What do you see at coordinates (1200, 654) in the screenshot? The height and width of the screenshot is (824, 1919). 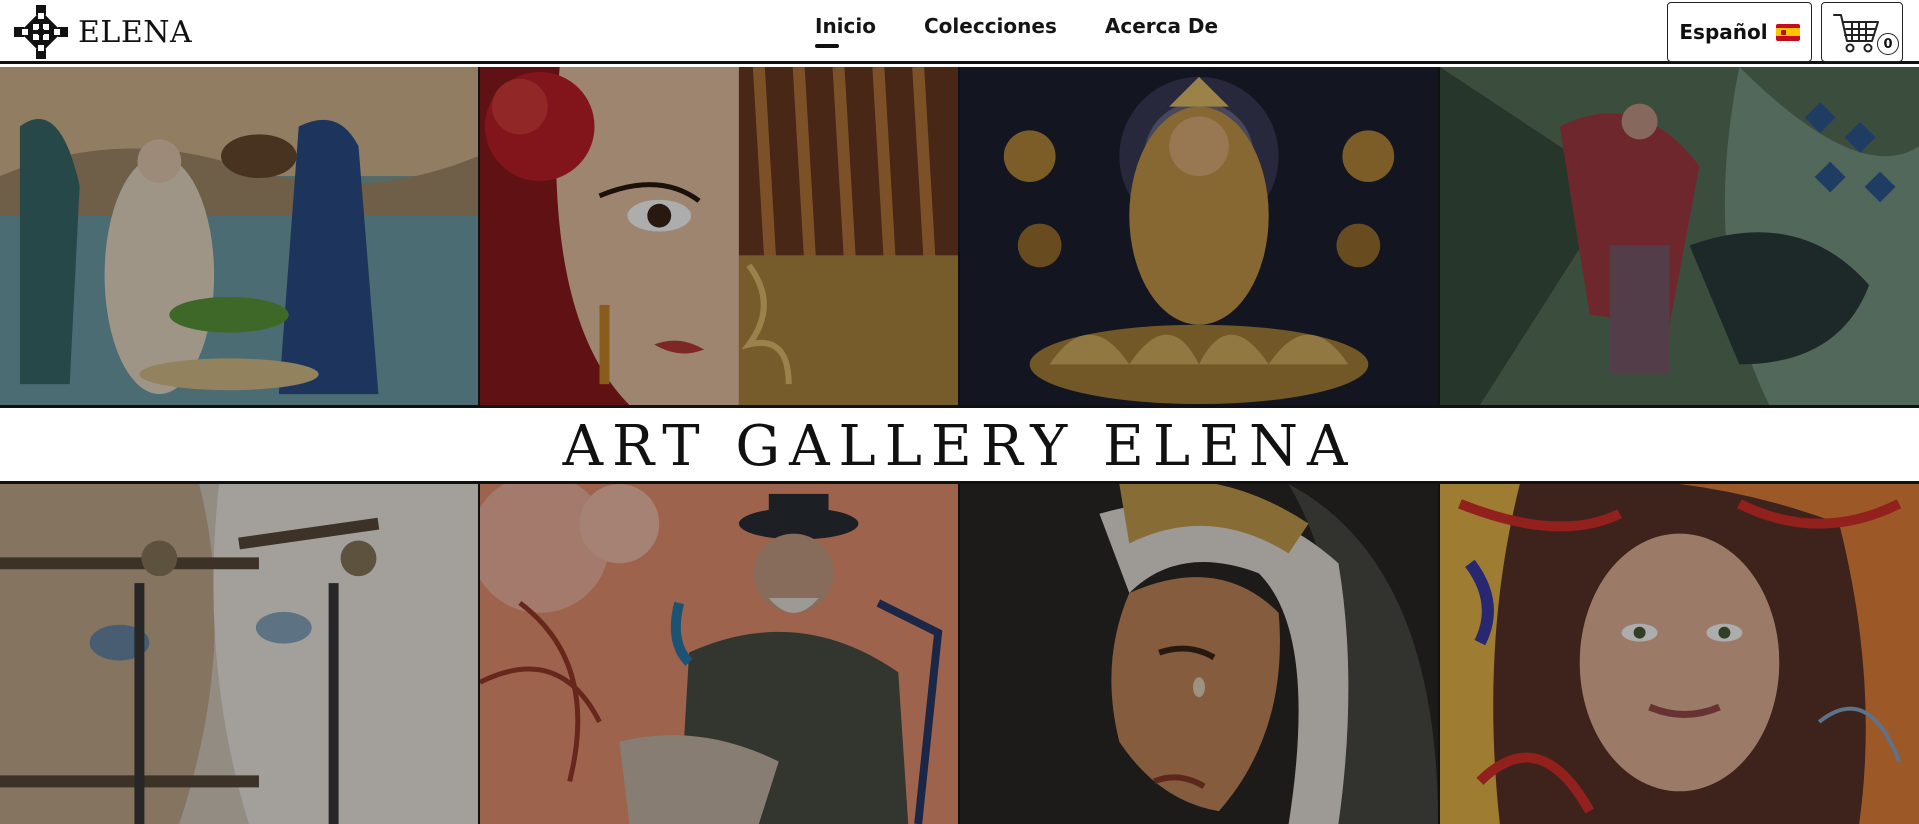 I see `artwork-virgin-in-tears` at bounding box center [1200, 654].